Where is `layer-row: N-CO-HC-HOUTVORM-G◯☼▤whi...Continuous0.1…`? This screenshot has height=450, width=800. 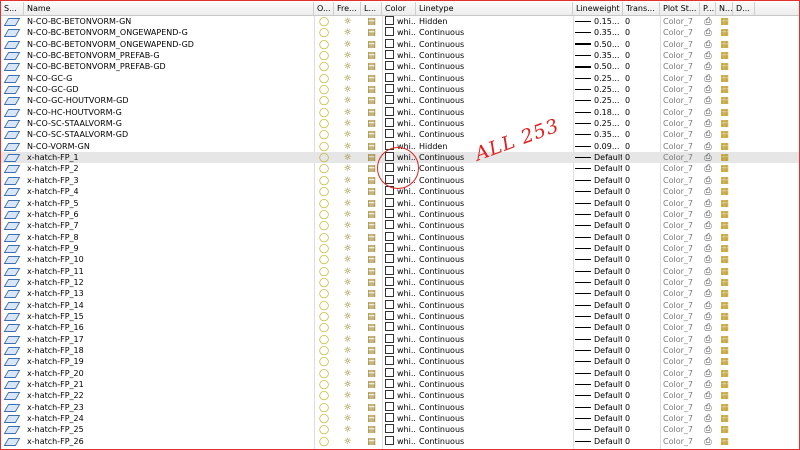
layer-row: N-CO-HC-HOUTVORM-G◯☼▤whi...Continuous0.1… is located at coordinates (400, 112).